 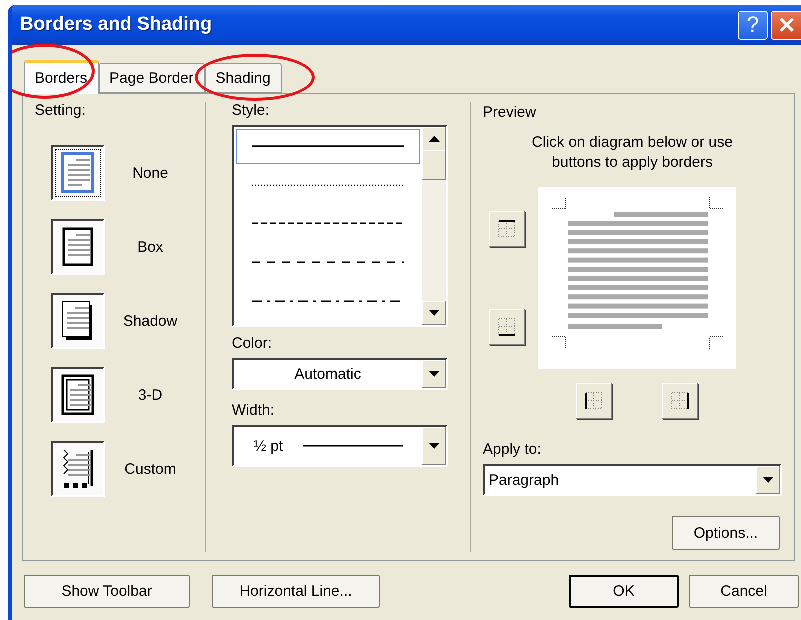 I want to click on width-dropdown: ½ pt, so click(x=340, y=446).